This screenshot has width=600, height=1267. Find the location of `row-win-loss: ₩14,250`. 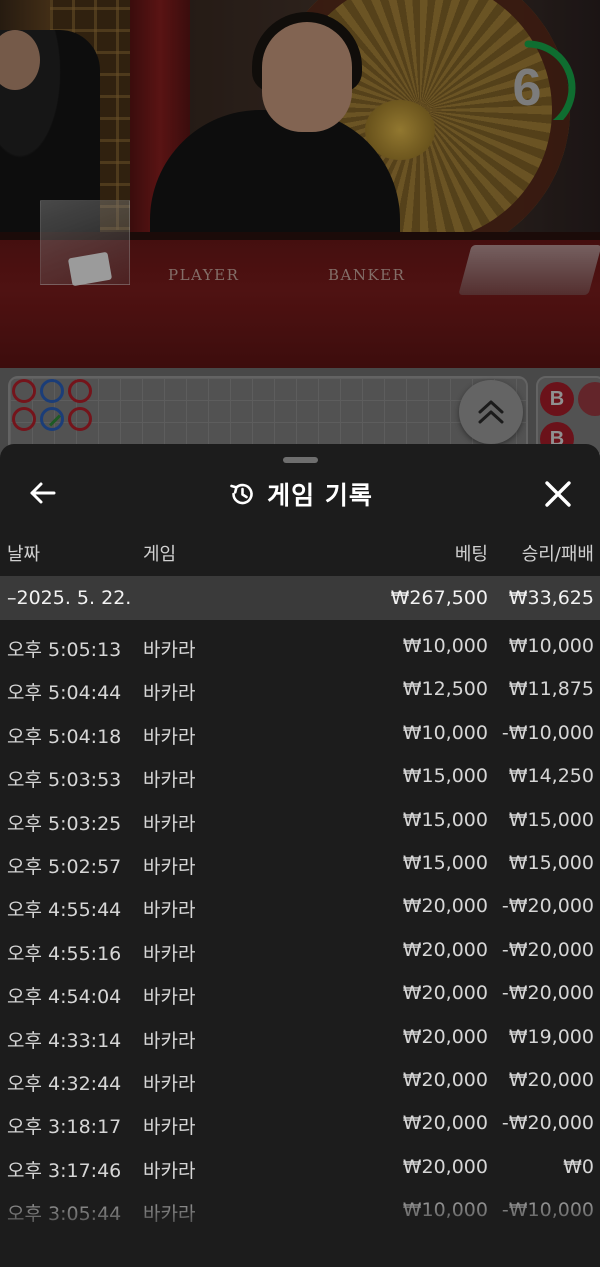

row-win-loss: ₩14,250 is located at coordinates (551, 776).